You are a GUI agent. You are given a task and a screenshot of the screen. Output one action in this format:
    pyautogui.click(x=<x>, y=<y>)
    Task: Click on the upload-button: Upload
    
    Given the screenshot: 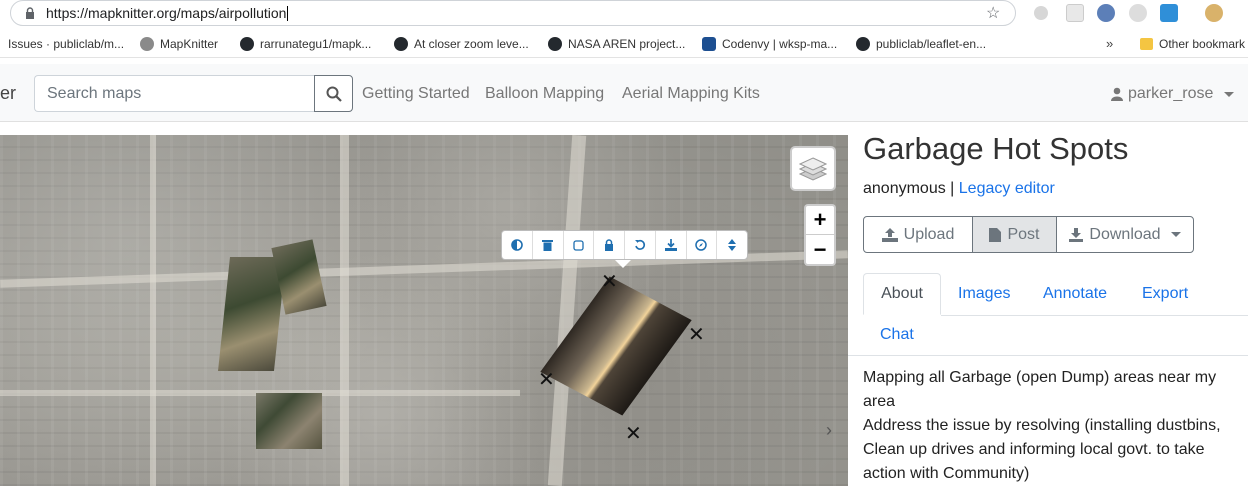 What is the action you would take?
    pyautogui.click(x=918, y=234)
    